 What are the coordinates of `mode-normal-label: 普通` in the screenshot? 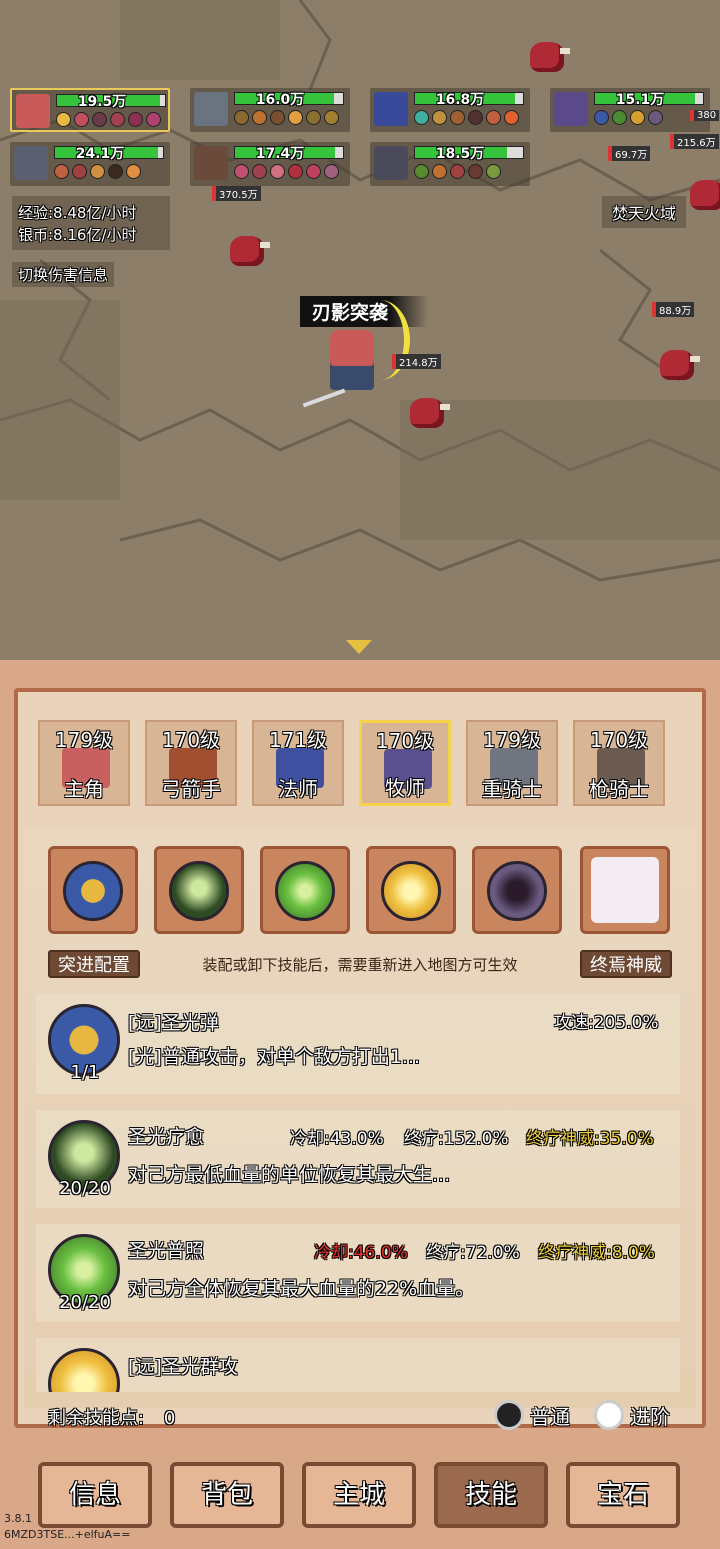 It's located at (550, 1416).